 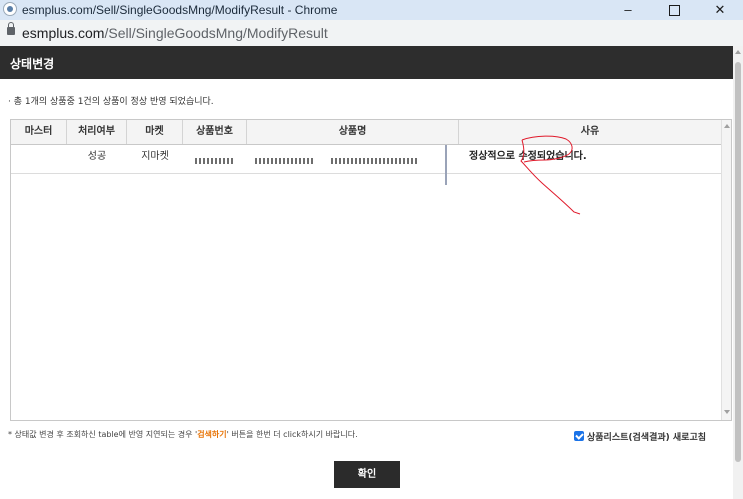 I want to click on column-resize-handle, so click(x=446, y=165).